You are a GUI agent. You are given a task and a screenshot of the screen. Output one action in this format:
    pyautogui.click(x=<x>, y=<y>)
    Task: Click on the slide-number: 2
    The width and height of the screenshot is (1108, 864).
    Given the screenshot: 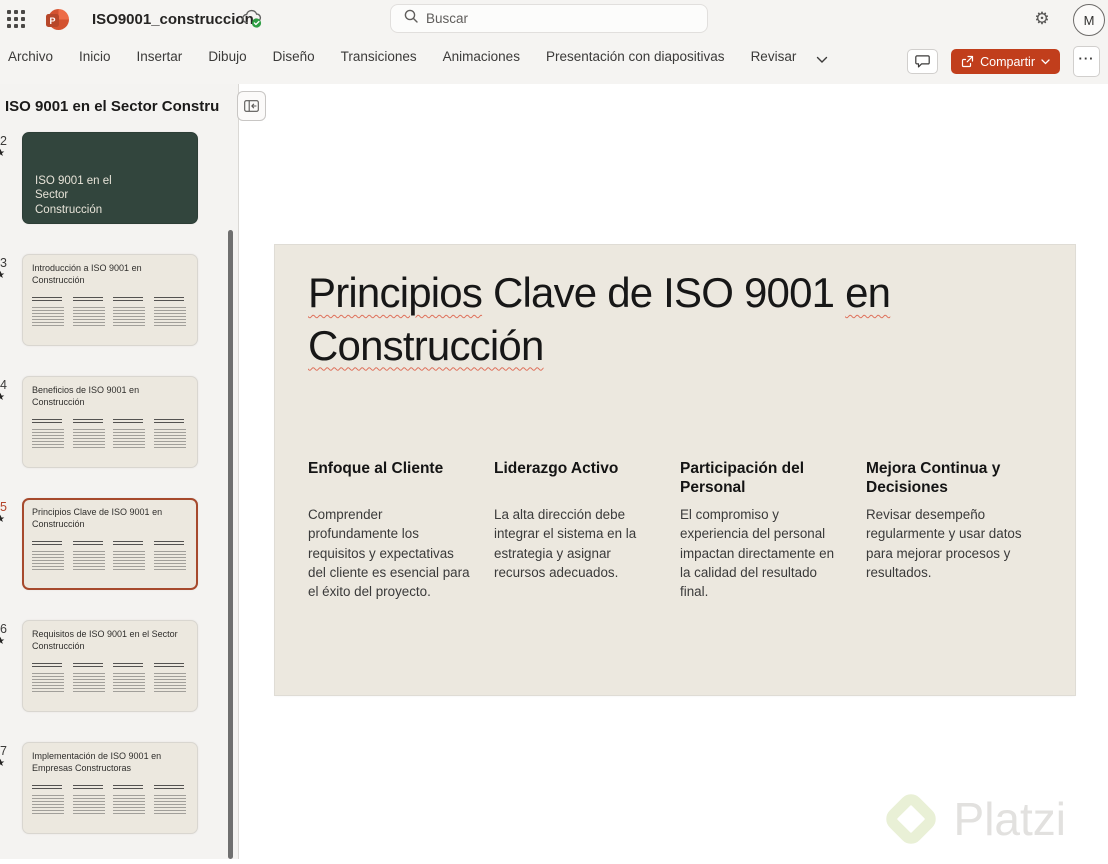 What is the action you would take?
    pyautogui.click(x=3, y=141)
    